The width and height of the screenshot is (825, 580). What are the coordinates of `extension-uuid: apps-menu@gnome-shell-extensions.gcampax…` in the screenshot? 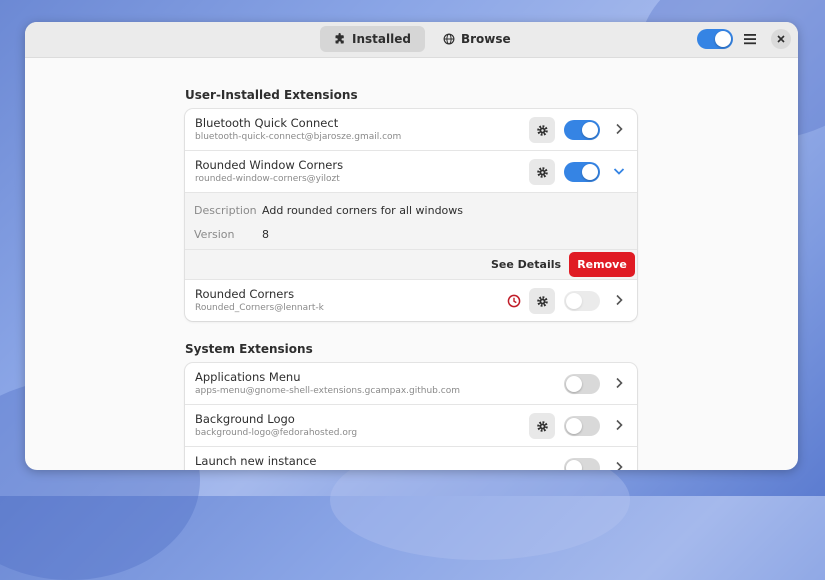 It's located at (327, 391).